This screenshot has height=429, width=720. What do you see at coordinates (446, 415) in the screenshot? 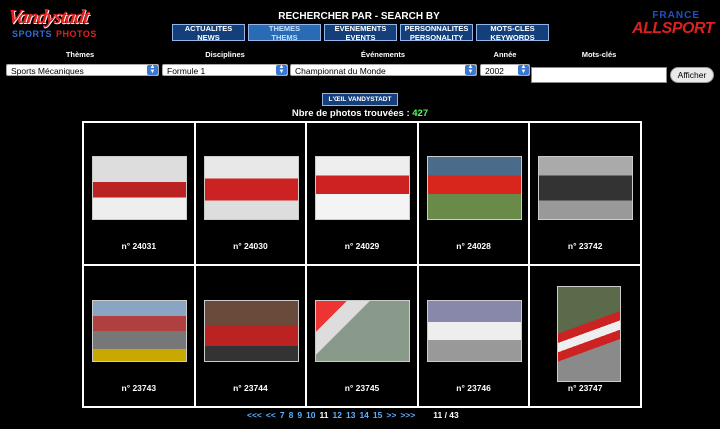
I see `pager-total: 11 / 43` at bounding box center [446, 415].